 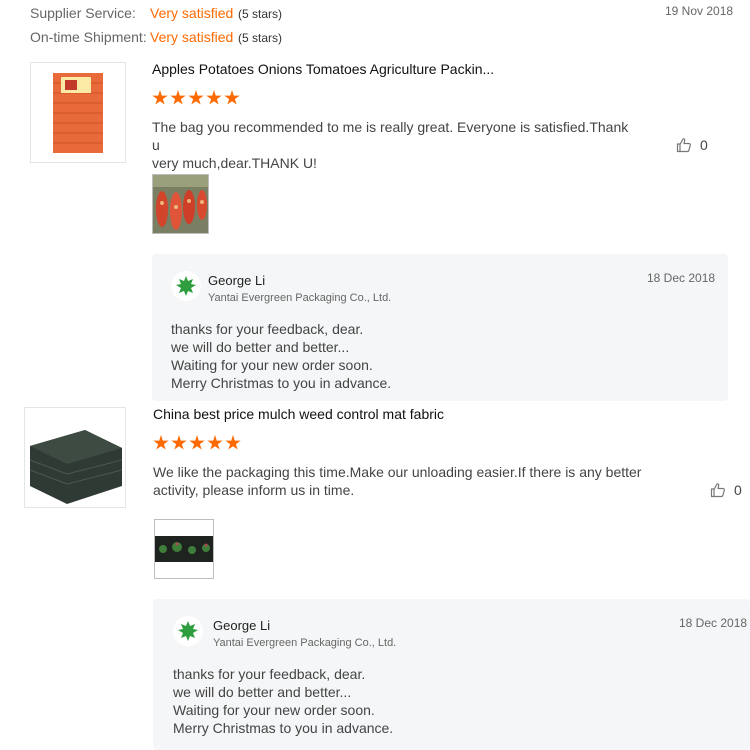 I want to click on supplier-service-value: Very satisfied, so click(x=192, y=13).